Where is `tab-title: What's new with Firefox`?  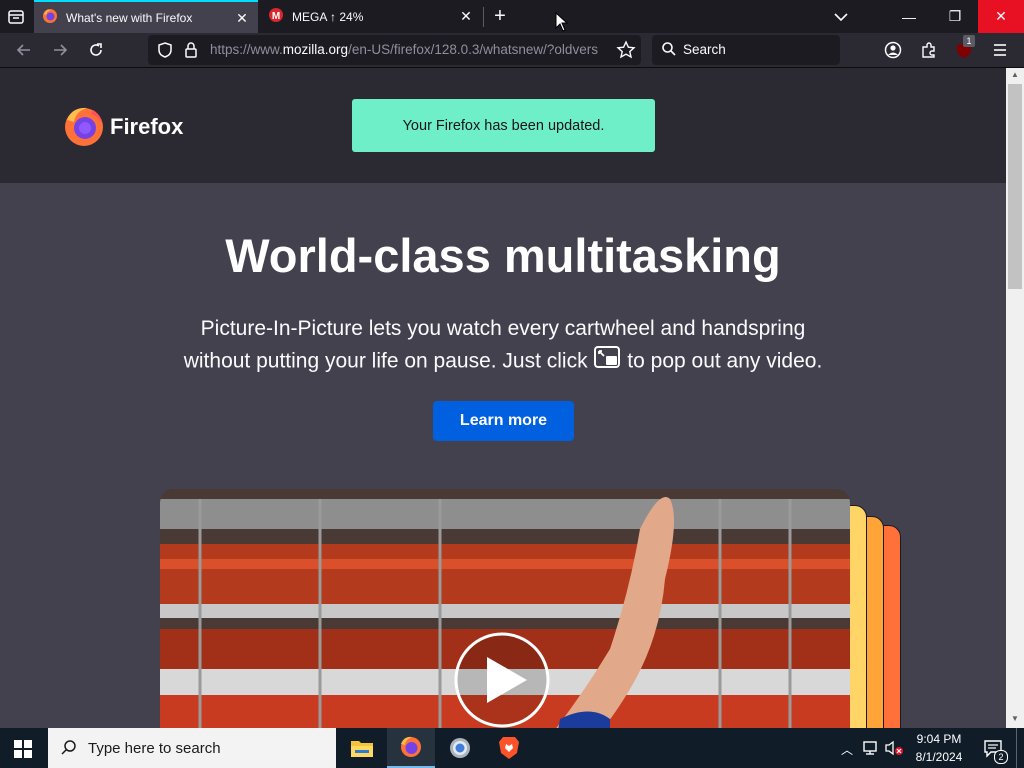 tab-title: What's new with Firefox is located at coordinates (129, 17).